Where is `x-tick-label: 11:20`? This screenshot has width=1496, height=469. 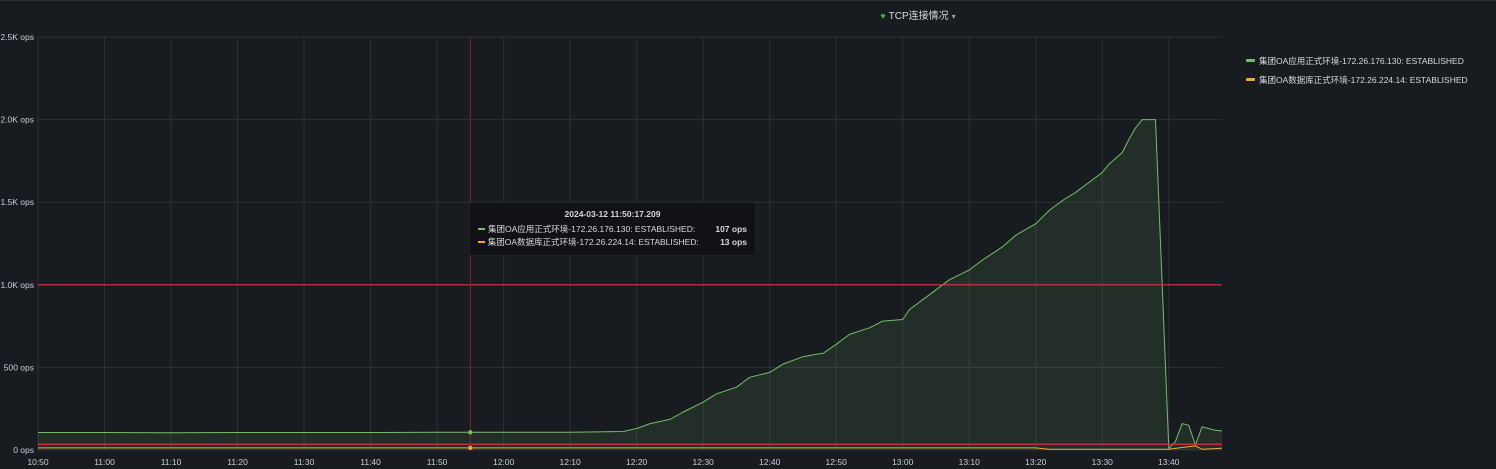 x-tick-label: 11:20 is located at coordinates (237, 462).